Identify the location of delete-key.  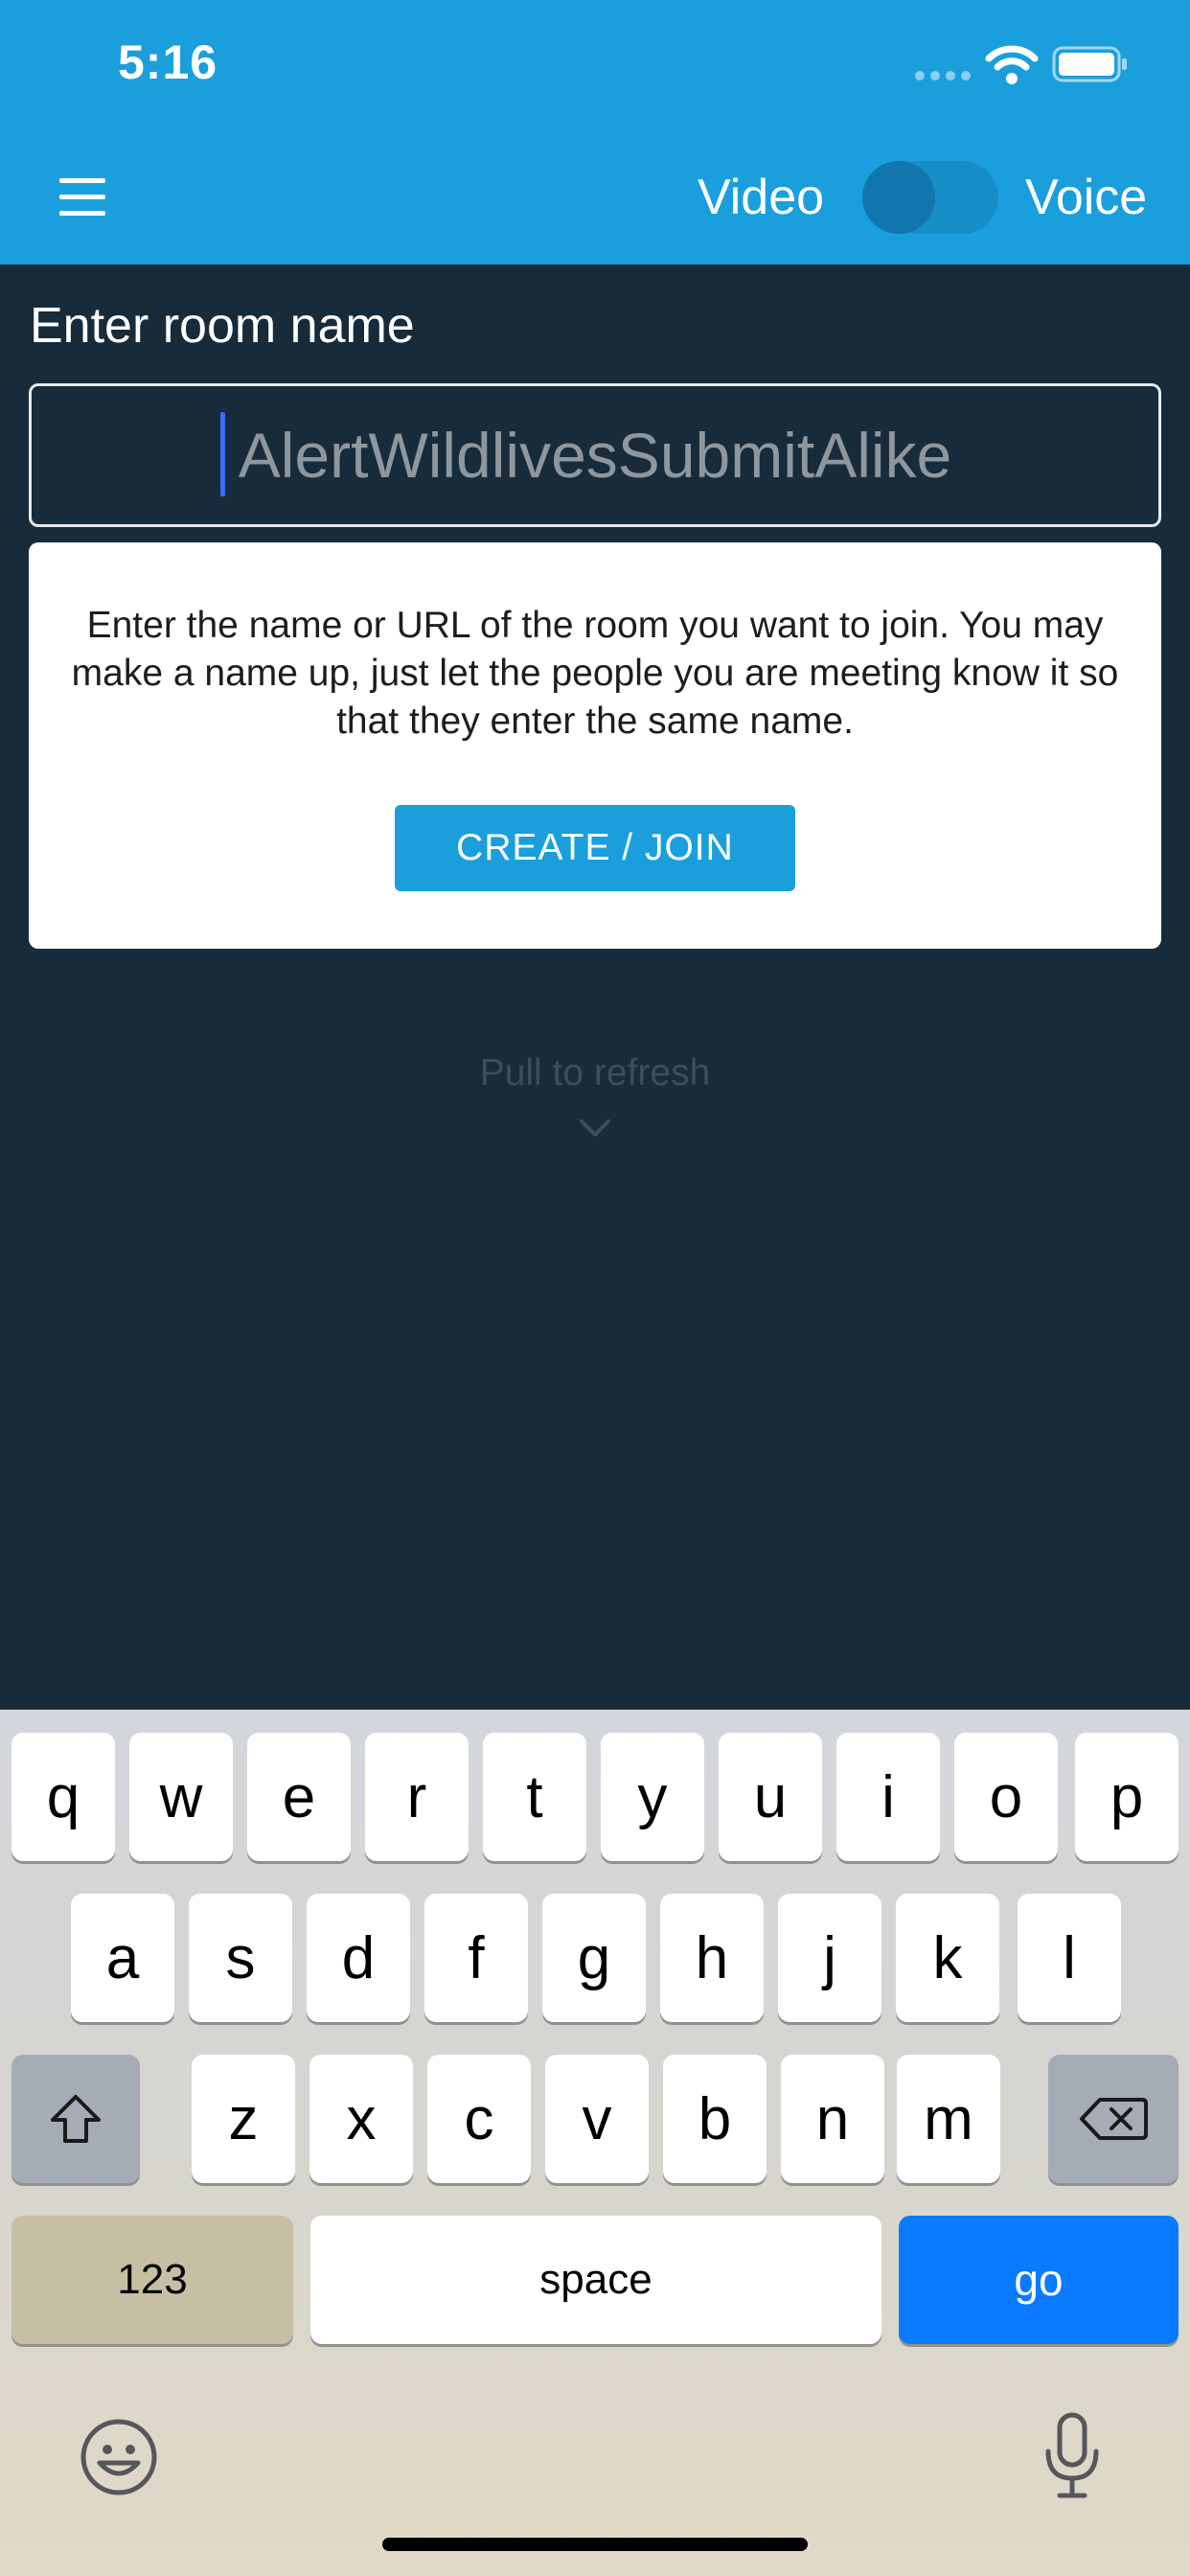
(1113, 2119).